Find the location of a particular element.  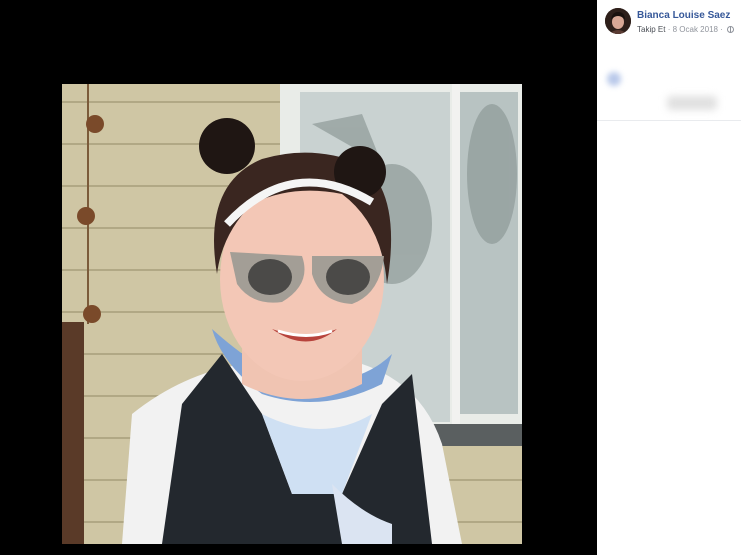

avatar-image is located at coordinates (618, 21).